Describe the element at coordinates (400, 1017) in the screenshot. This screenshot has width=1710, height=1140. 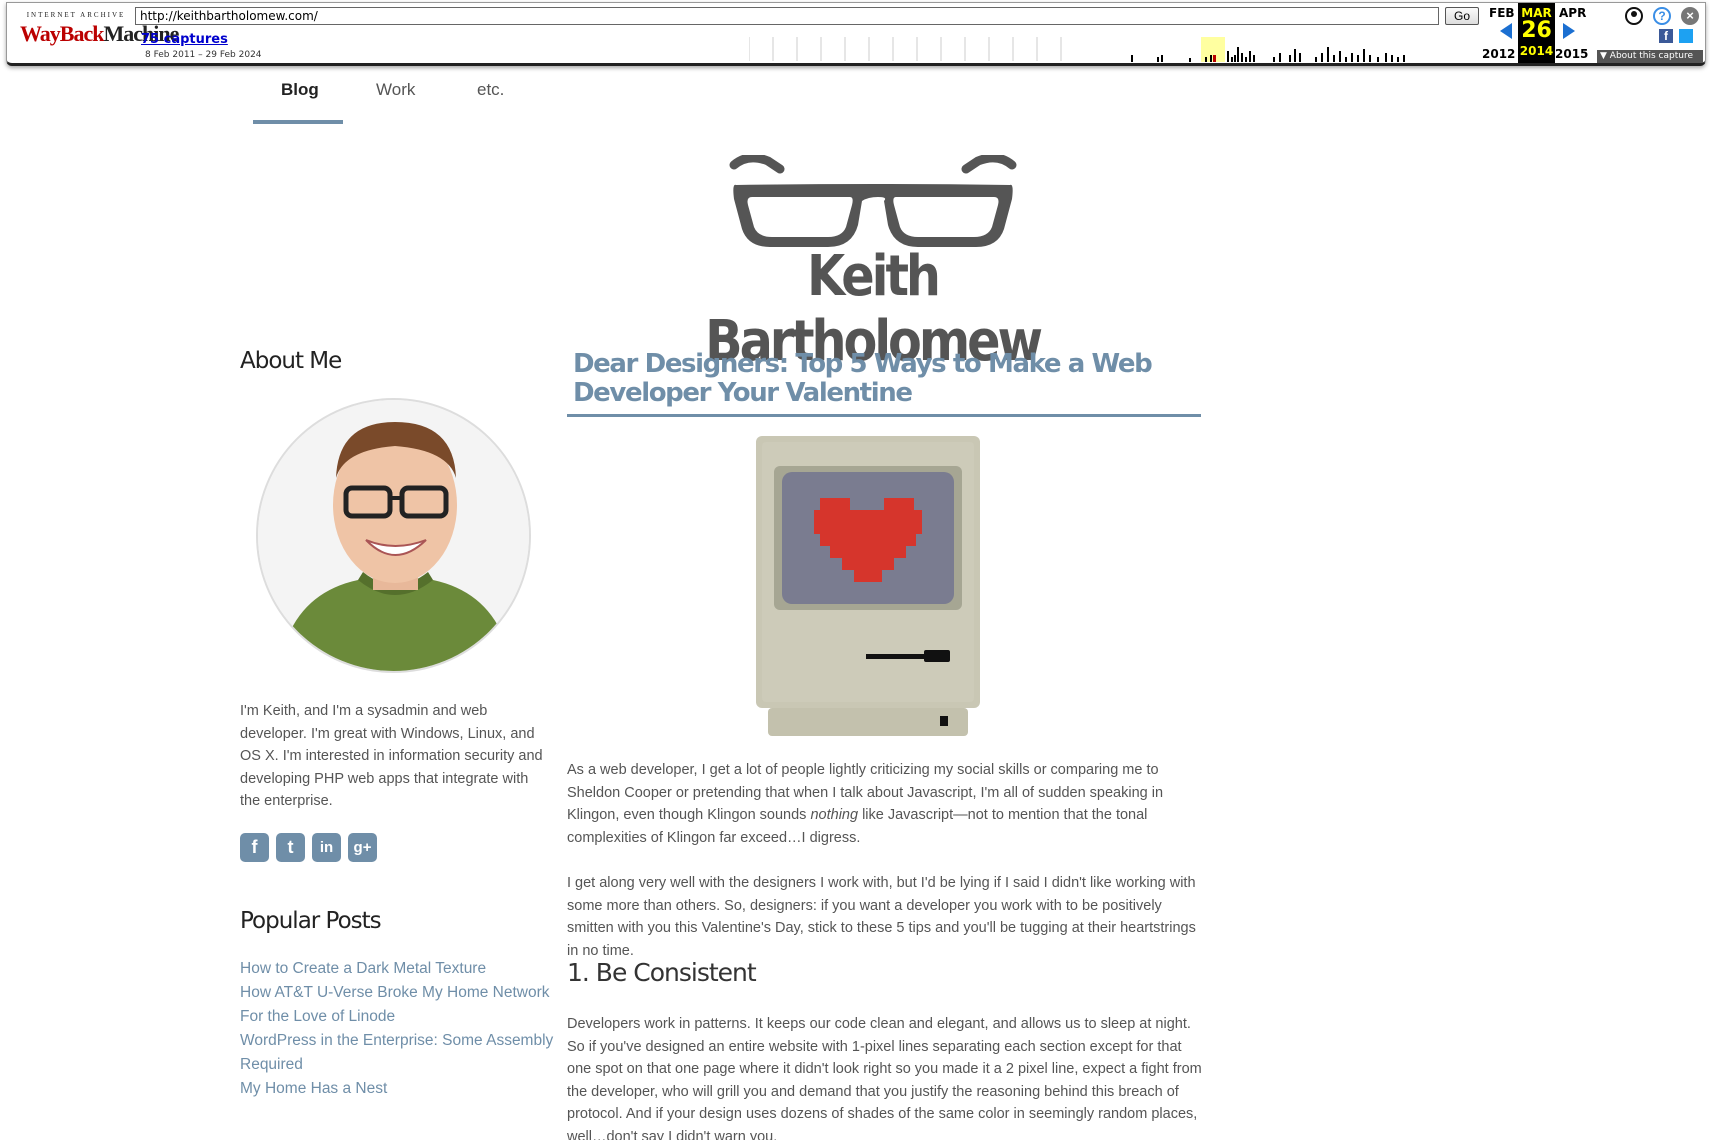
I see `popular-post-link: For the Love of Linode` at that location.